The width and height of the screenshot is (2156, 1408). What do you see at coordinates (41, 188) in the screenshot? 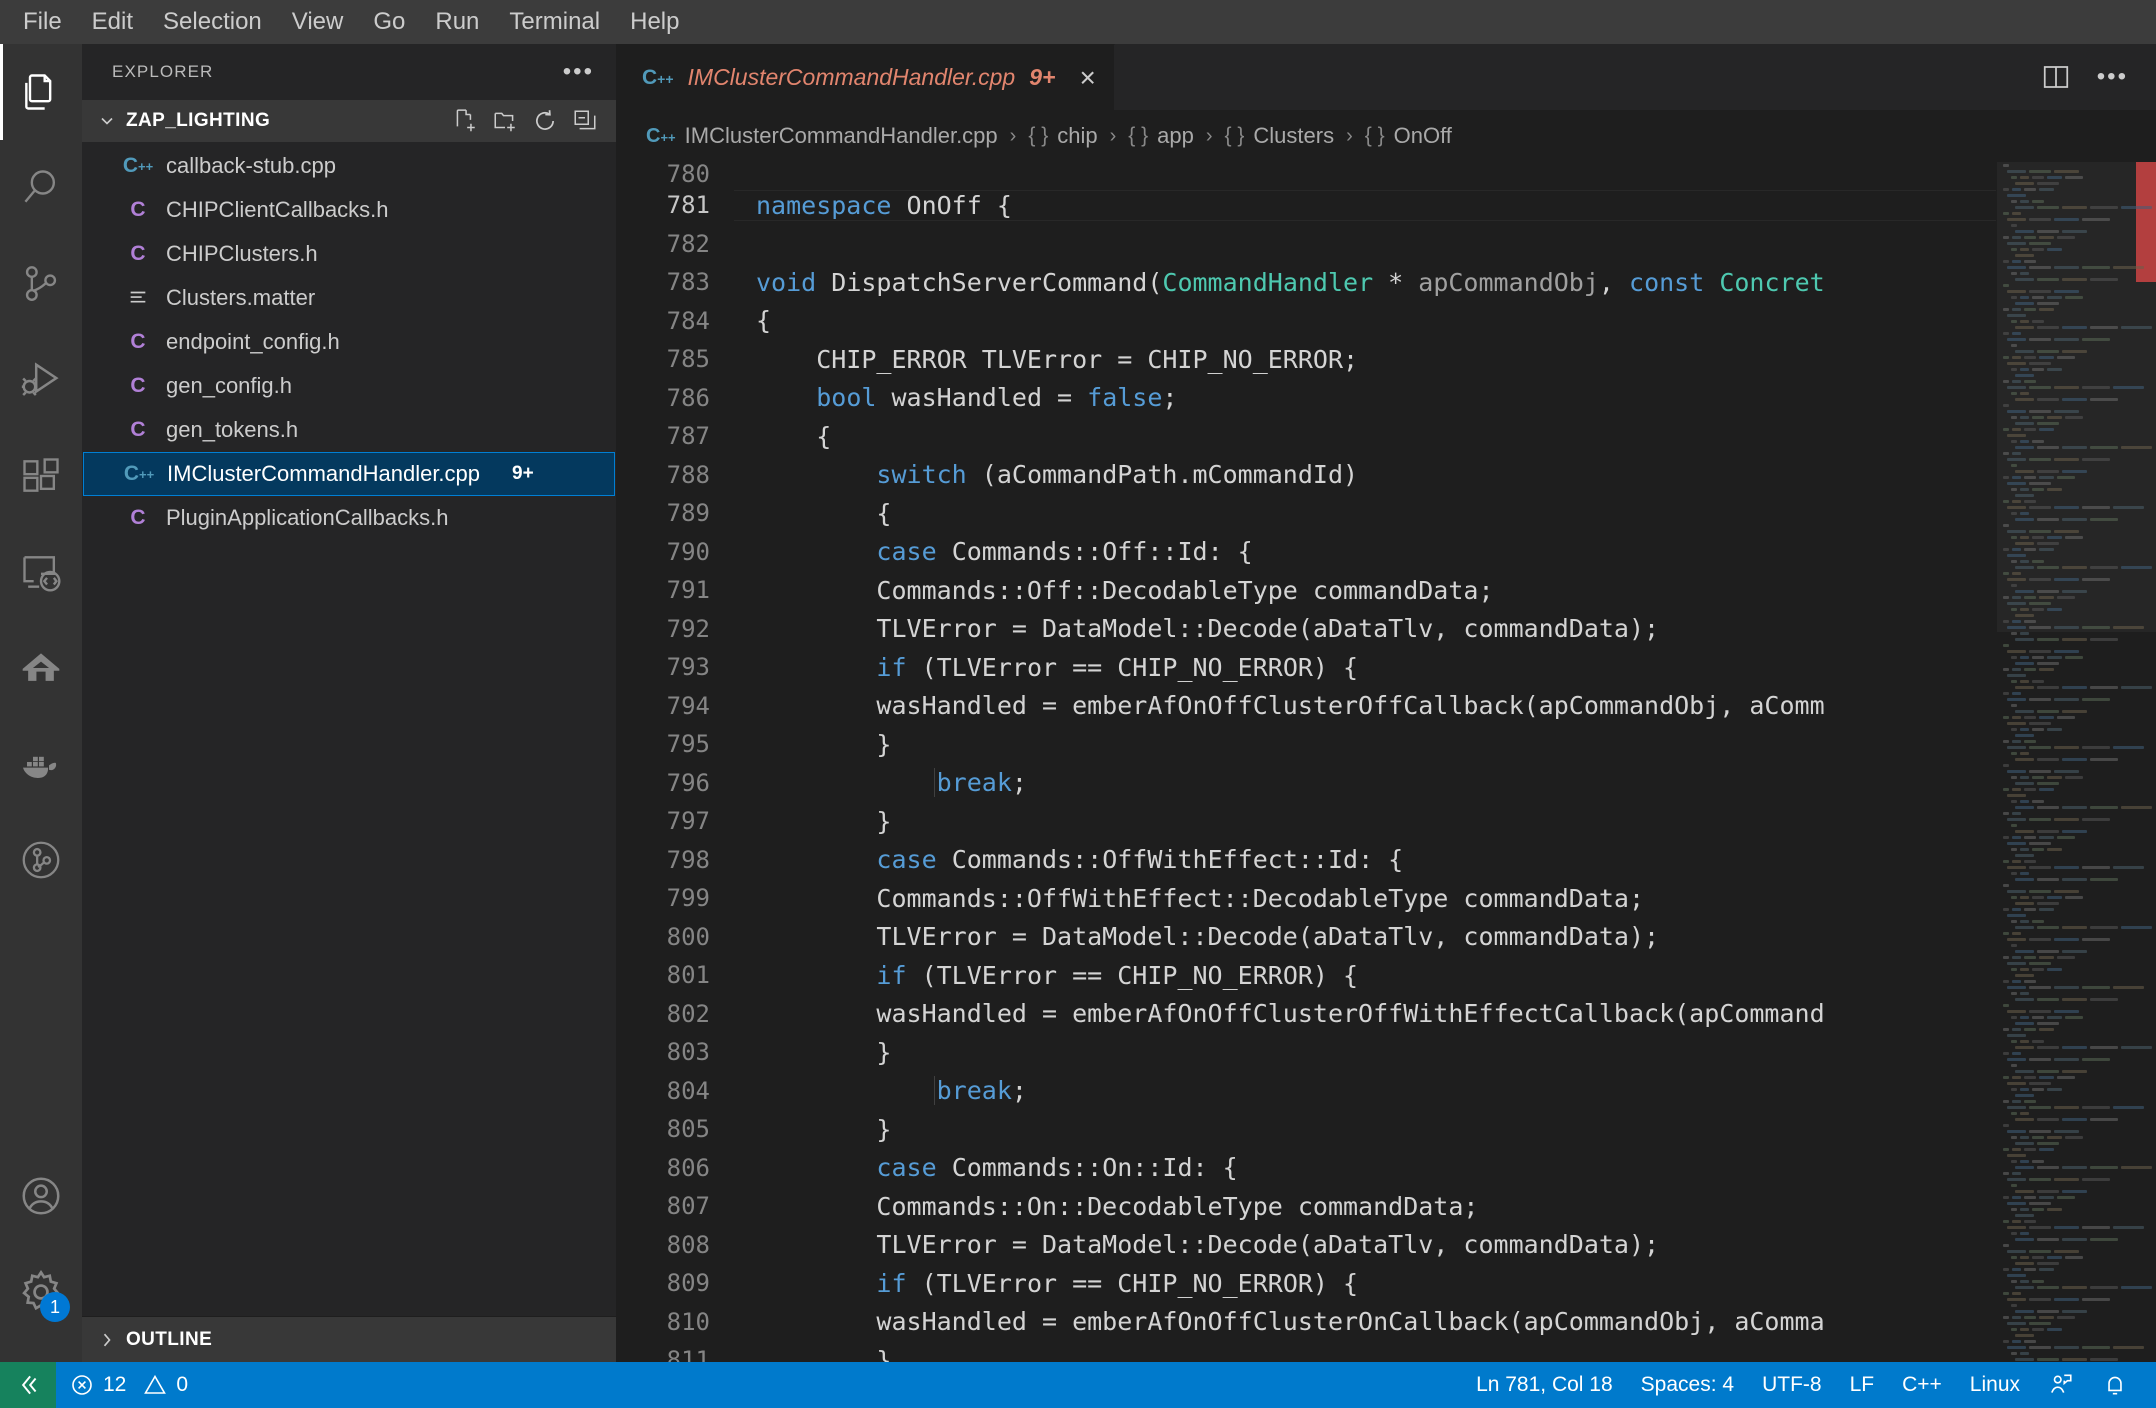
I see `activity-search` at bounding box center [41, 188].